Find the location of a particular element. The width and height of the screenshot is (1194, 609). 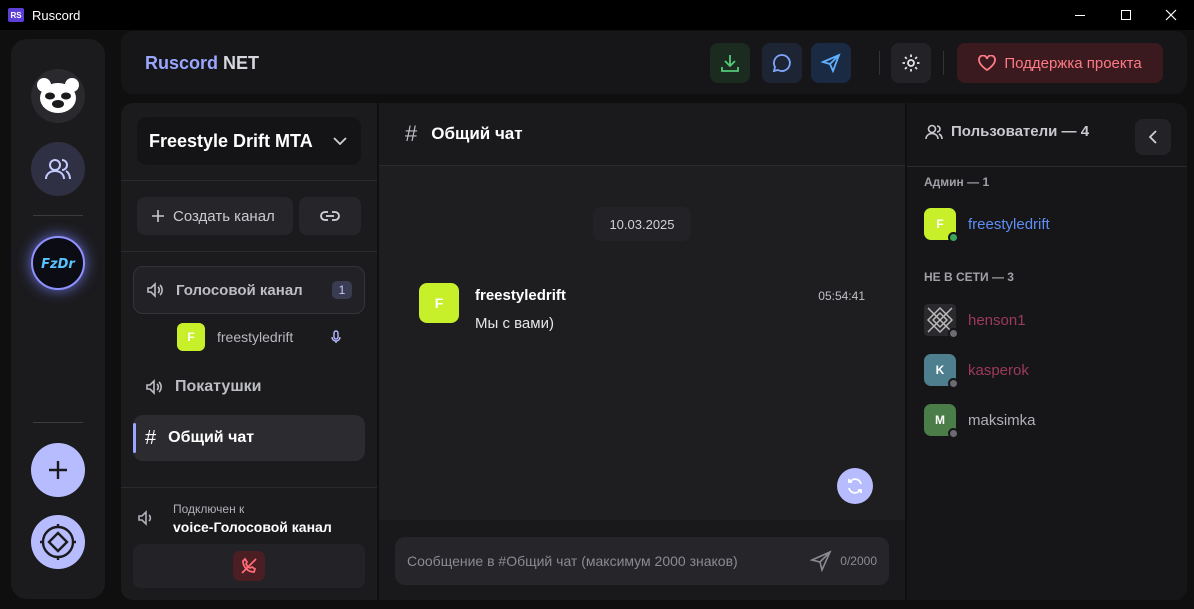

message-text: Мы с вами) is located at coordinates (514, 323).